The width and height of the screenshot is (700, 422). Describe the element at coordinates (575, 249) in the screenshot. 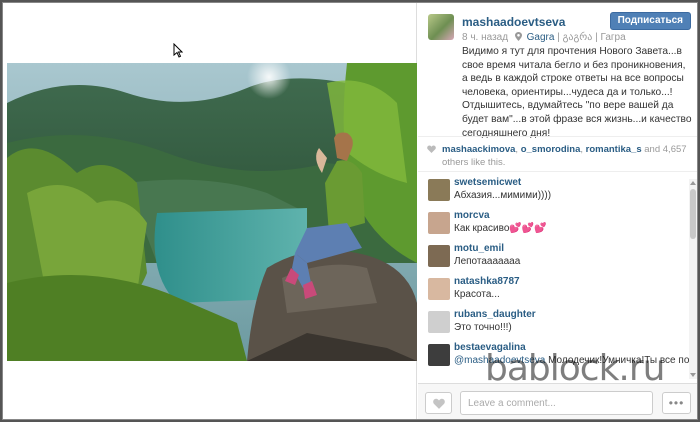

I see `comment-username: motu_emil` at that location.